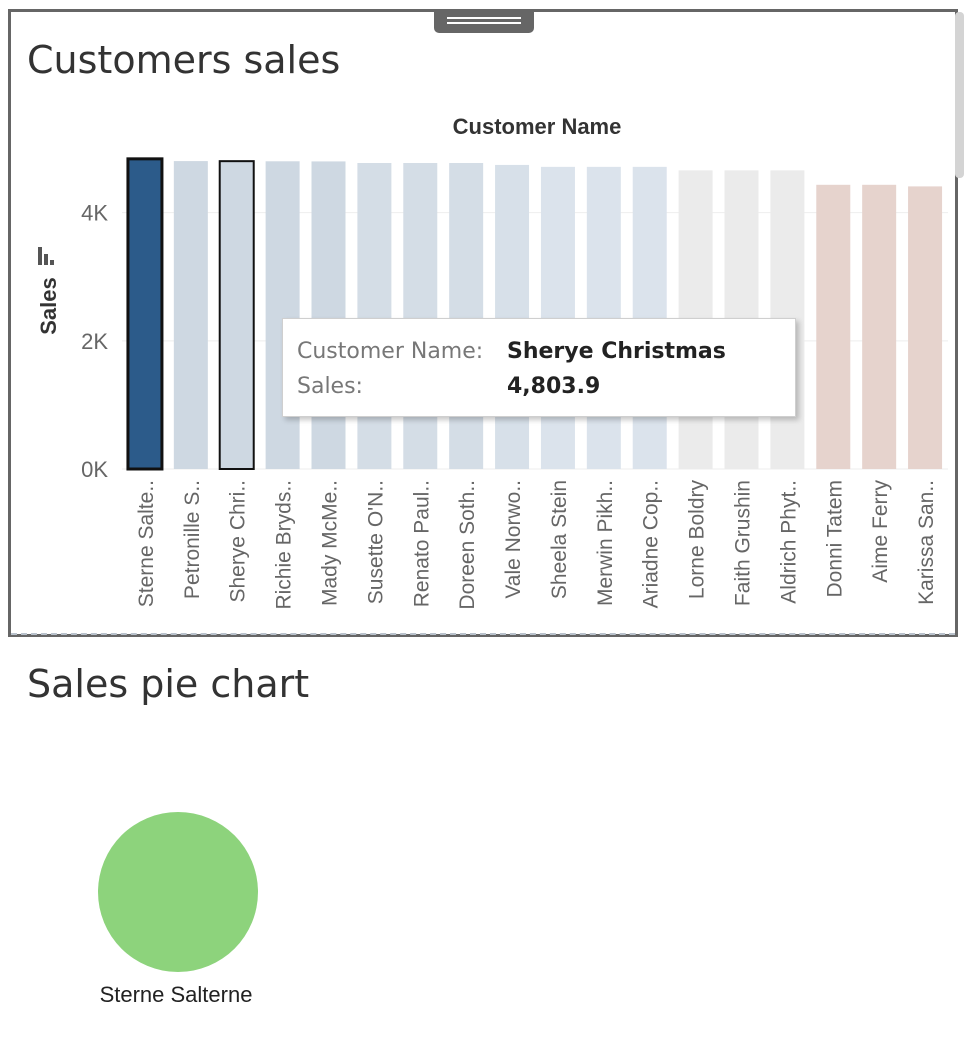 This screenshot has width=964, height=1038. Describe the element at coordinates (146, 543) in the screenshot. I see `x-tick-label: Sterne Salte..` at that location.